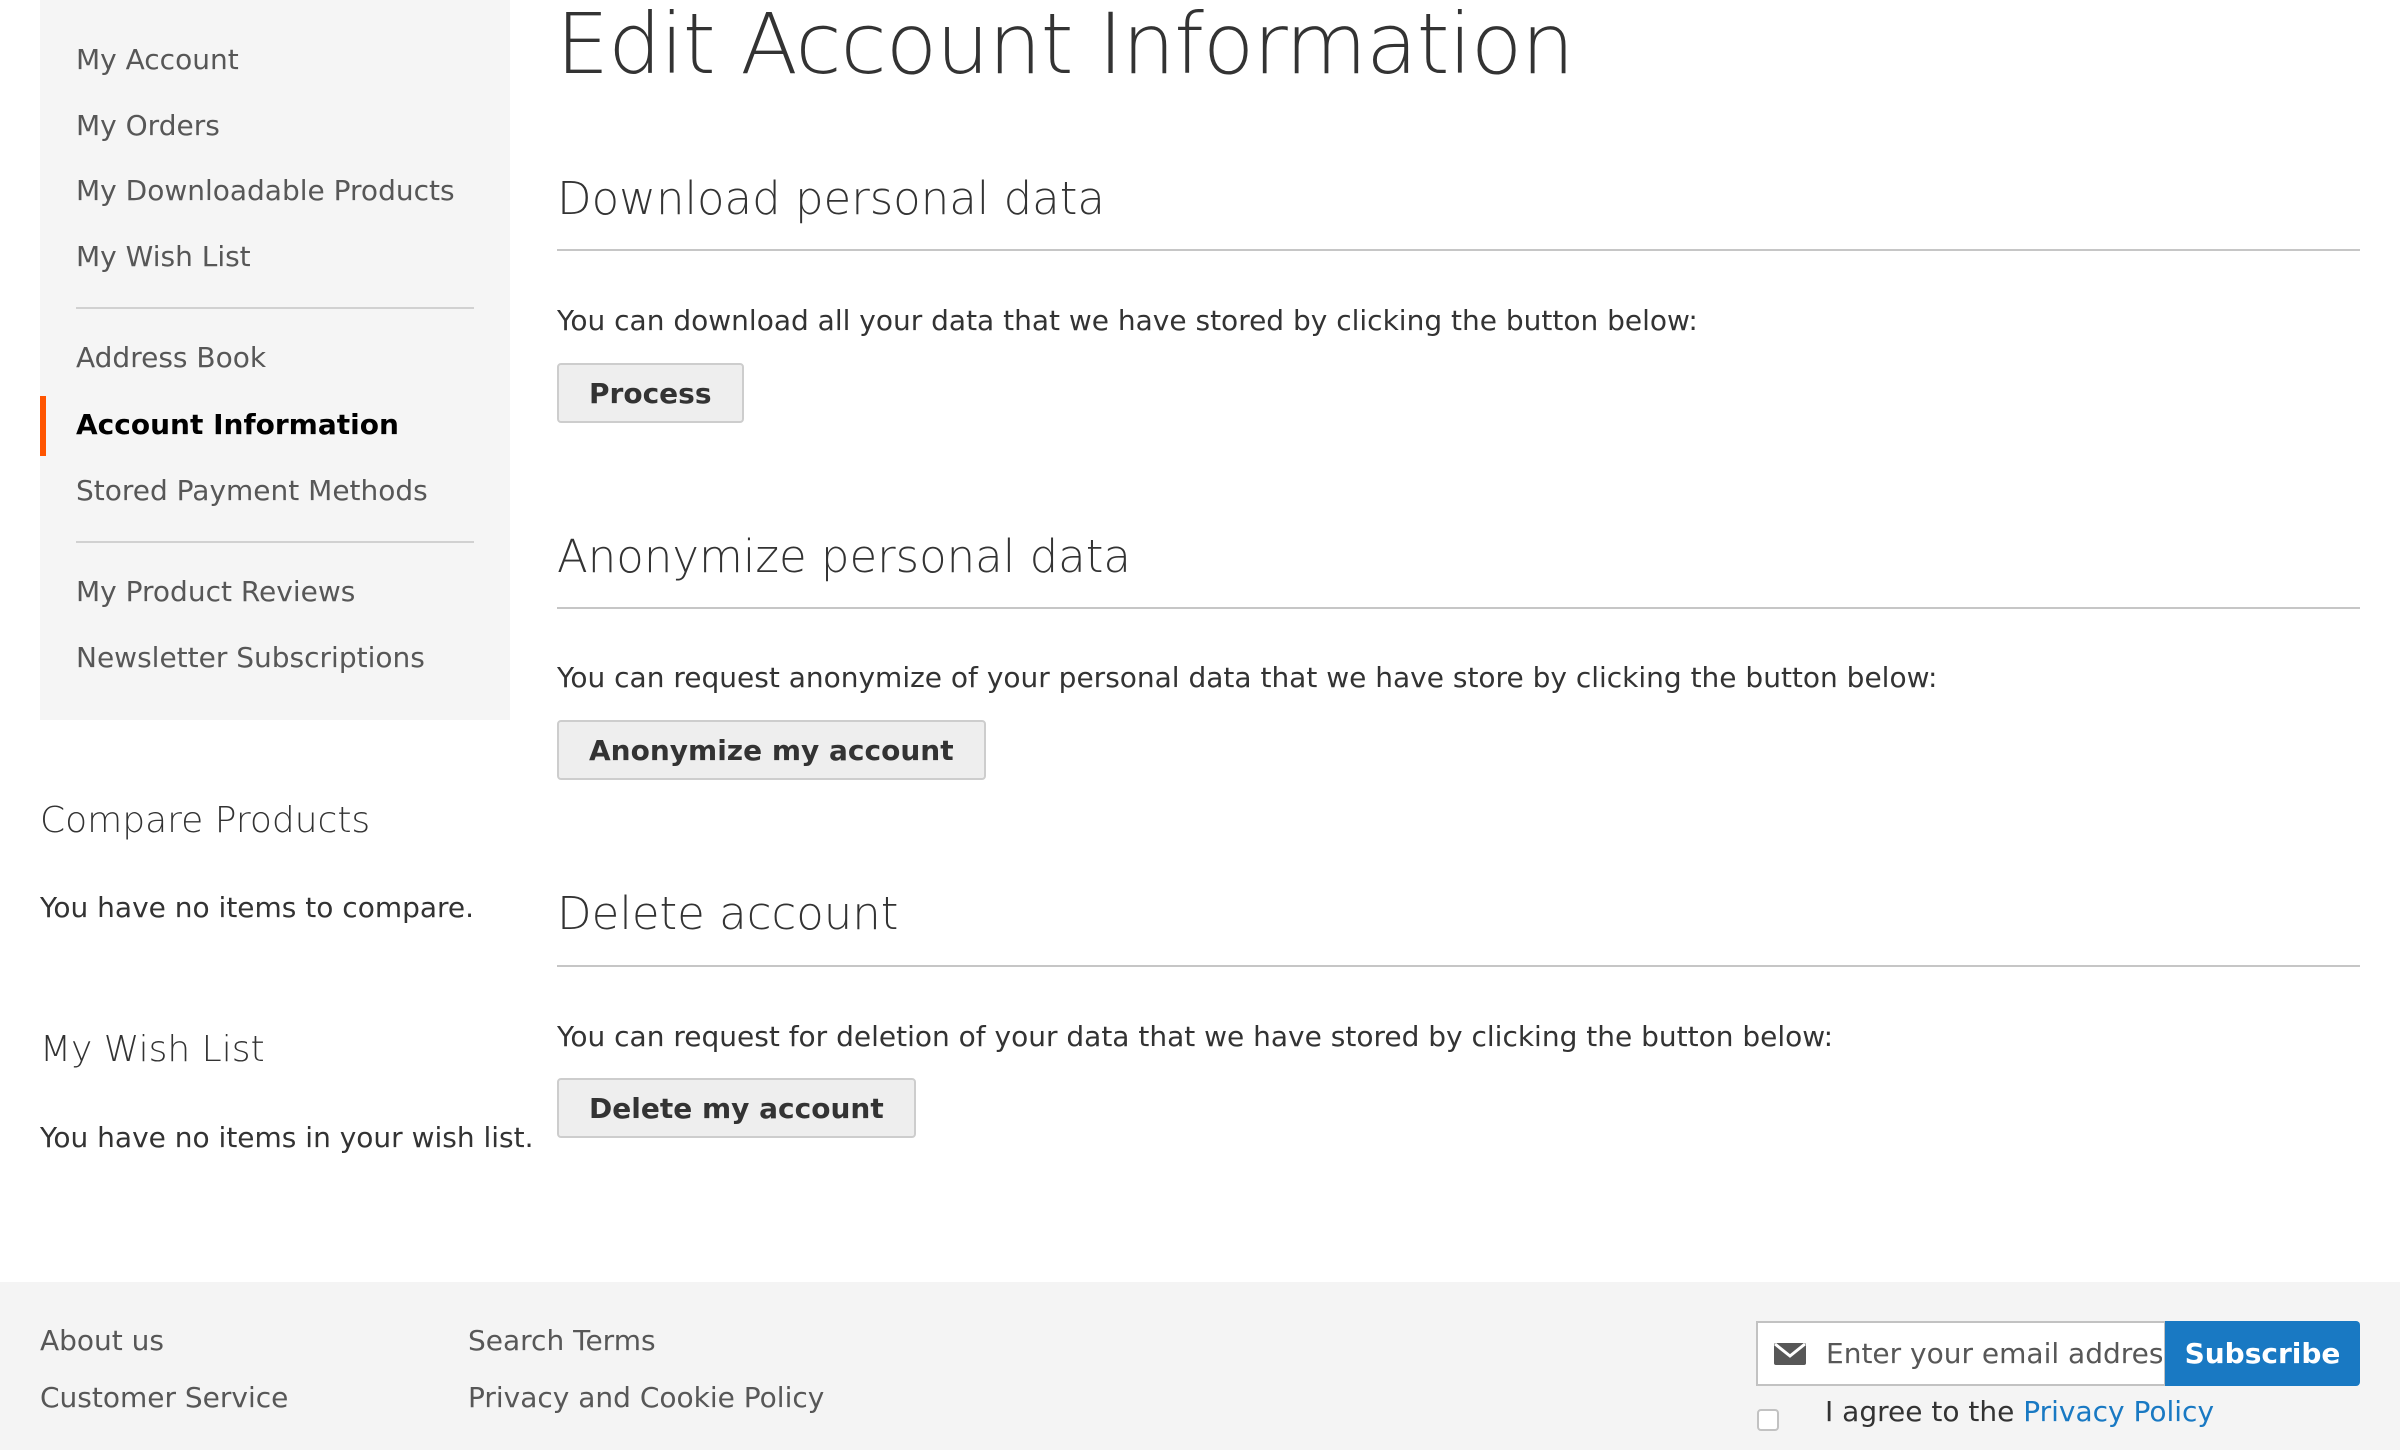 Image resolution: width=2400 pixels, height=1450 pixels. What do you see at coordinates (102, 1341) in the screenshot?
I see `footer-link-about-us: About us` at bounding box center [102, 1341].